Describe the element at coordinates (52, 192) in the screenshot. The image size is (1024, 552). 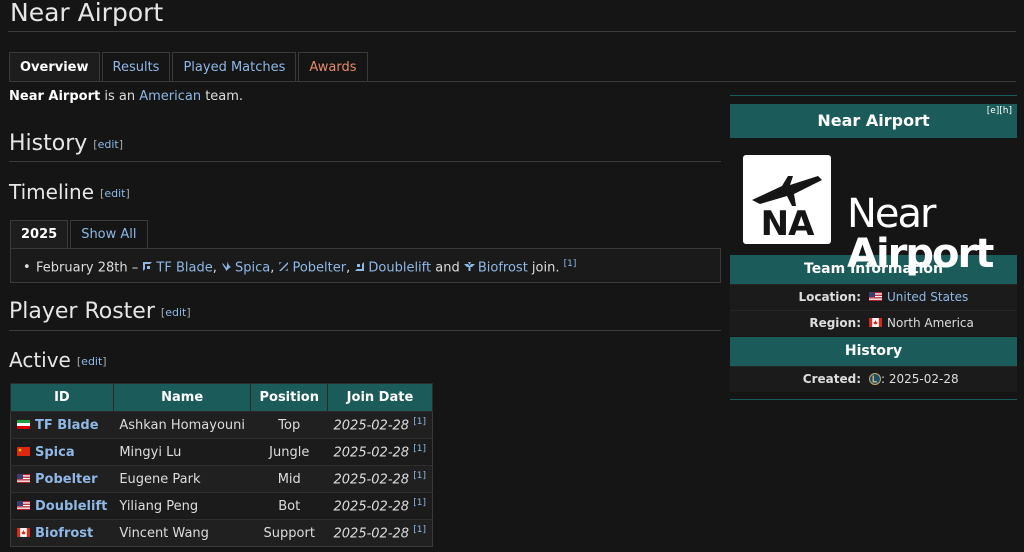
I see `timeline-title: Timeline` at that location.